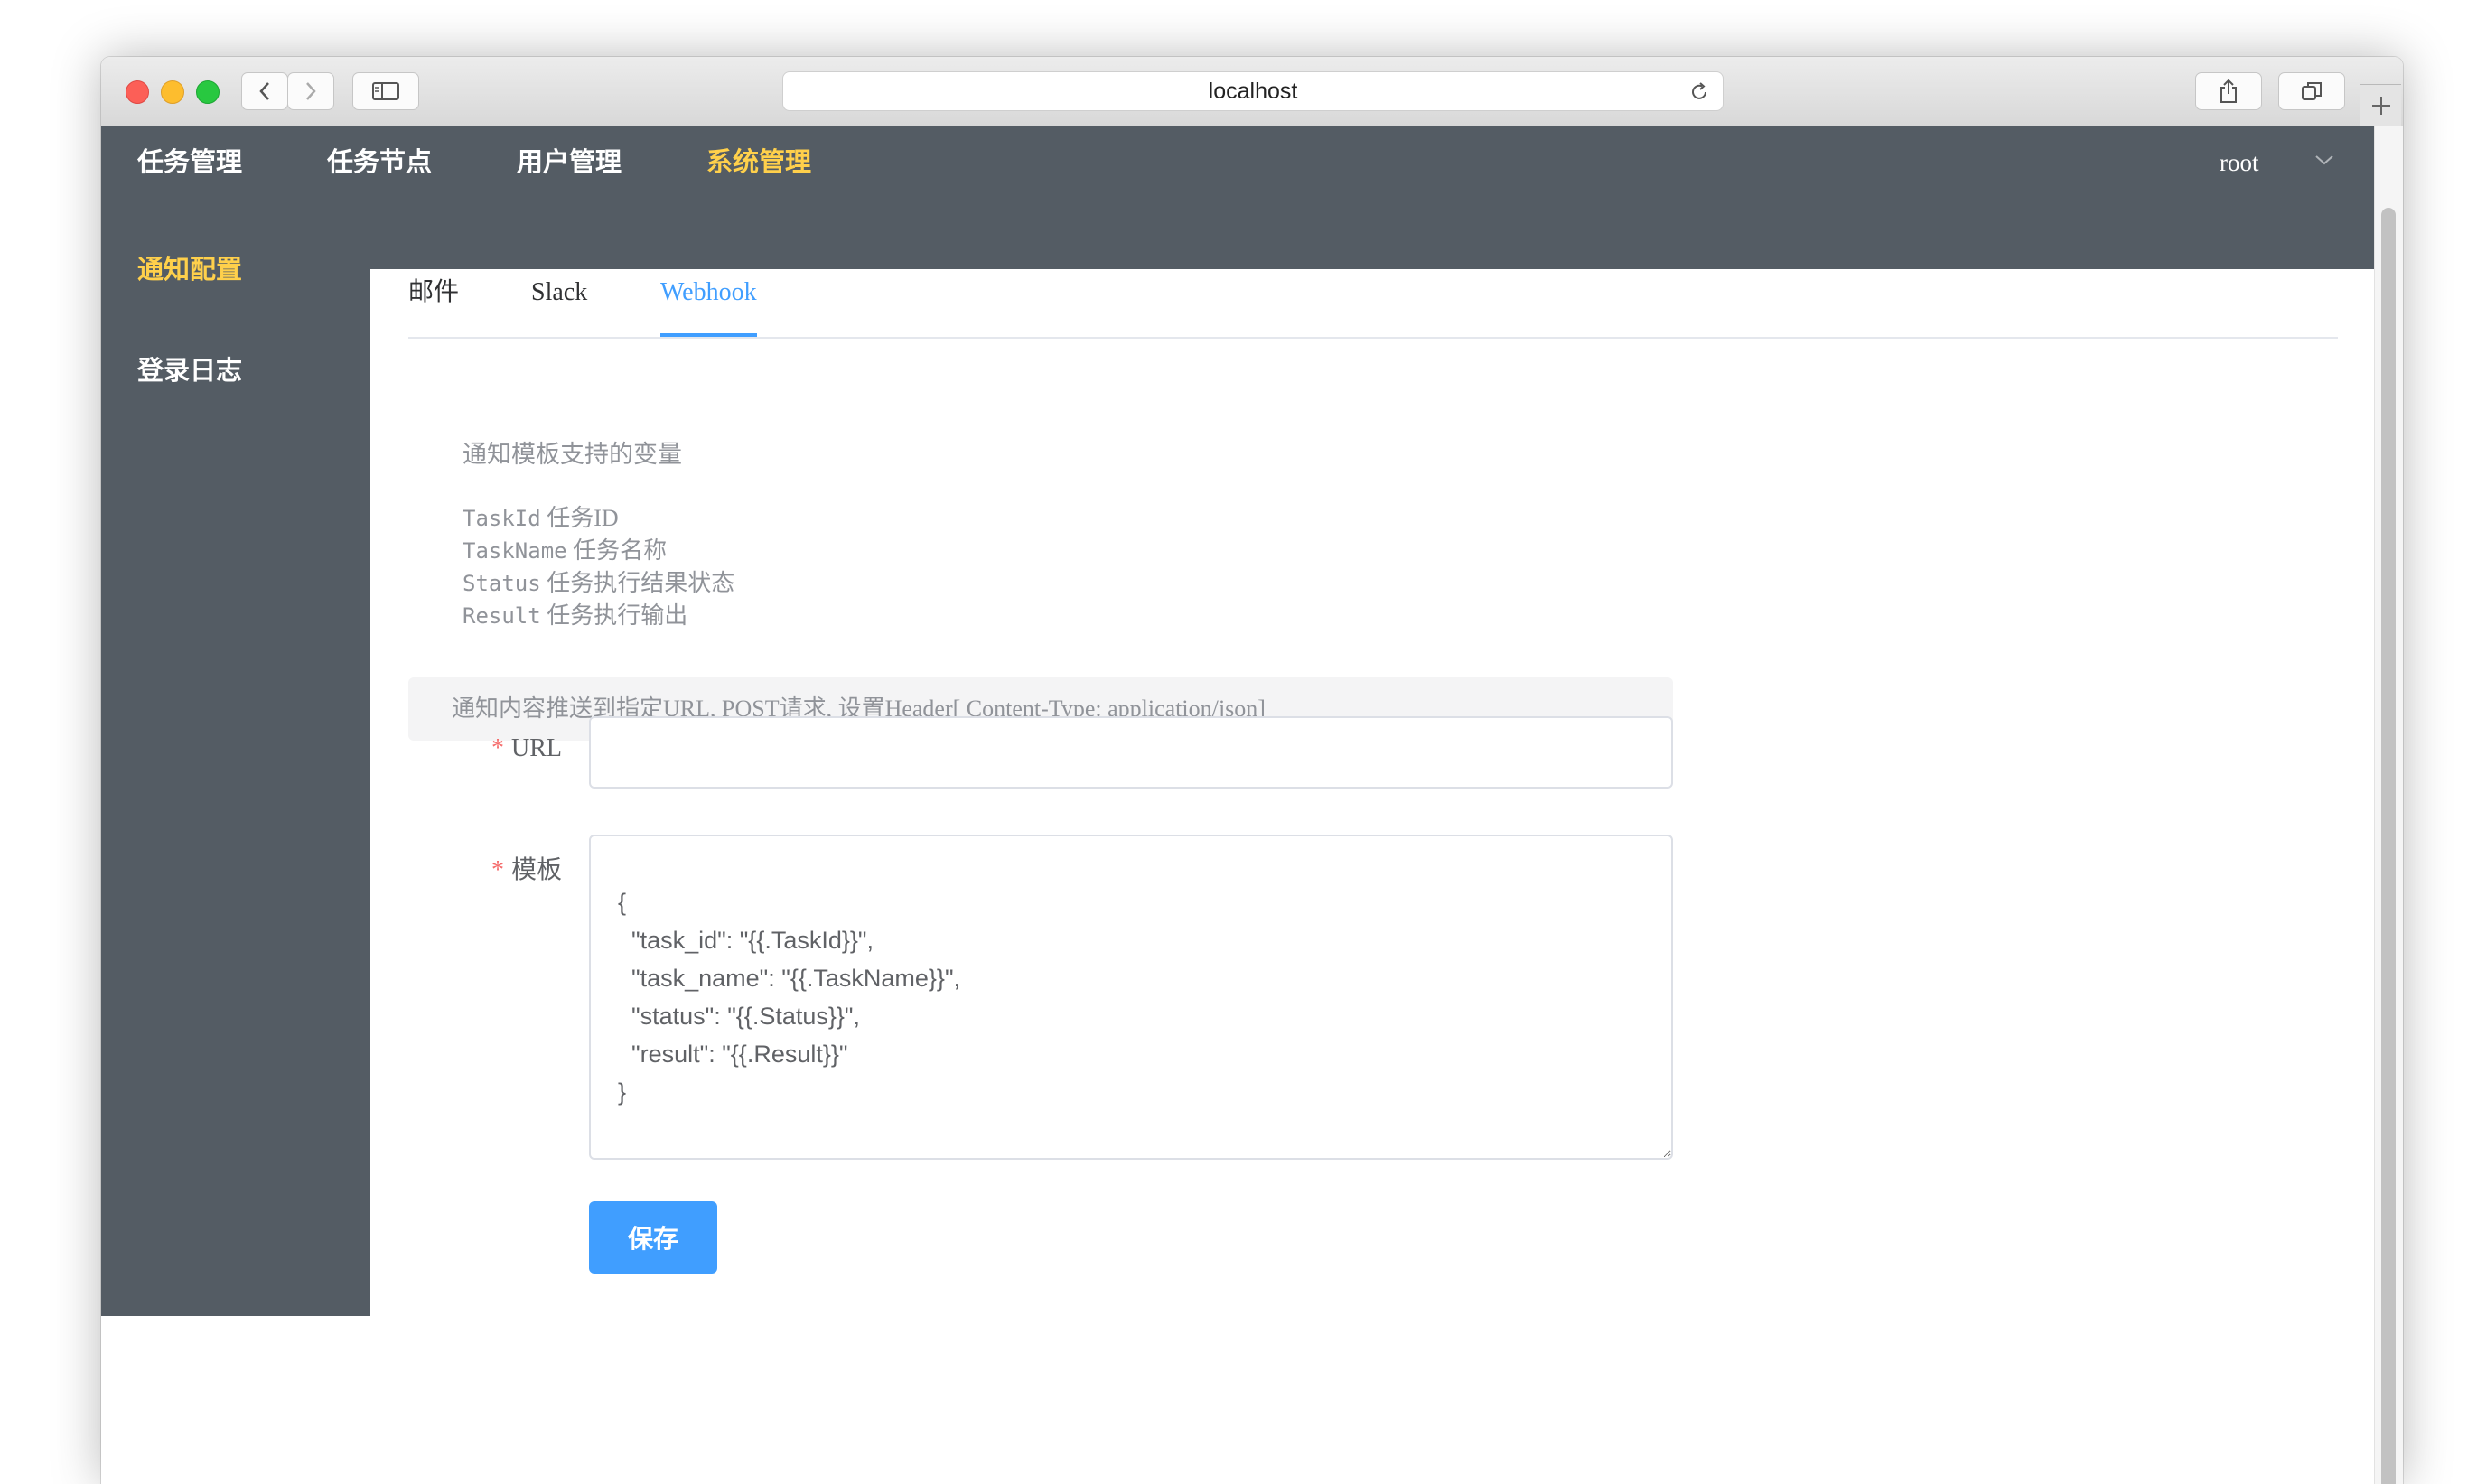 The height and width of the screenshot is (1484, 2477). What do you see at coordinates (2388, 846) in the screenshot?
I see `scroll-thumb` at bounding box center [2388, 846].